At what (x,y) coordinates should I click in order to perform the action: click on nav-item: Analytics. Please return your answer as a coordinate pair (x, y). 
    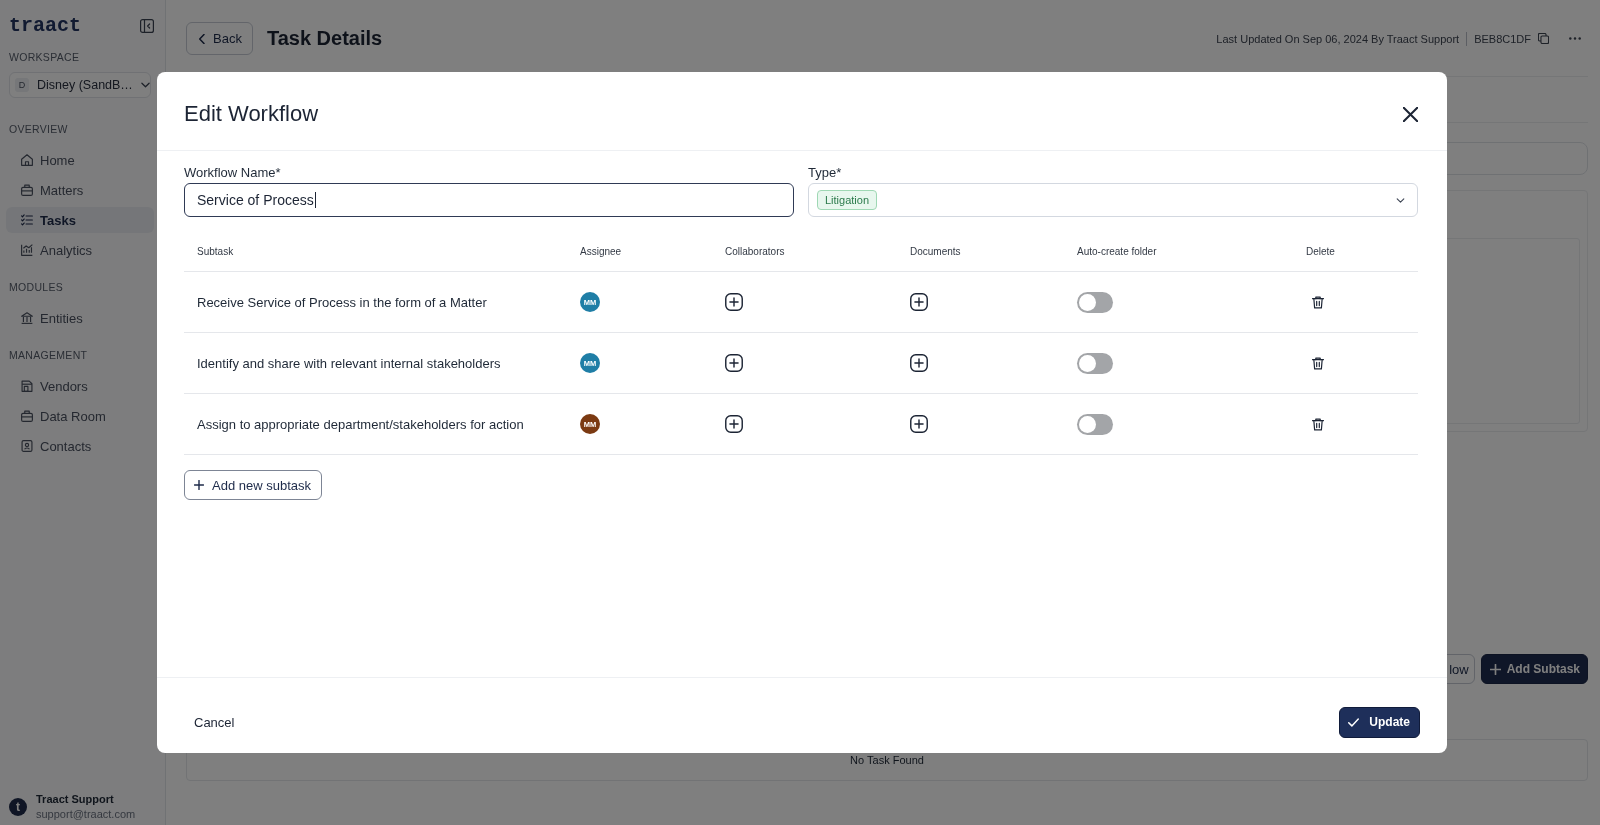
    Looking at the image, I should click on (80, 250).